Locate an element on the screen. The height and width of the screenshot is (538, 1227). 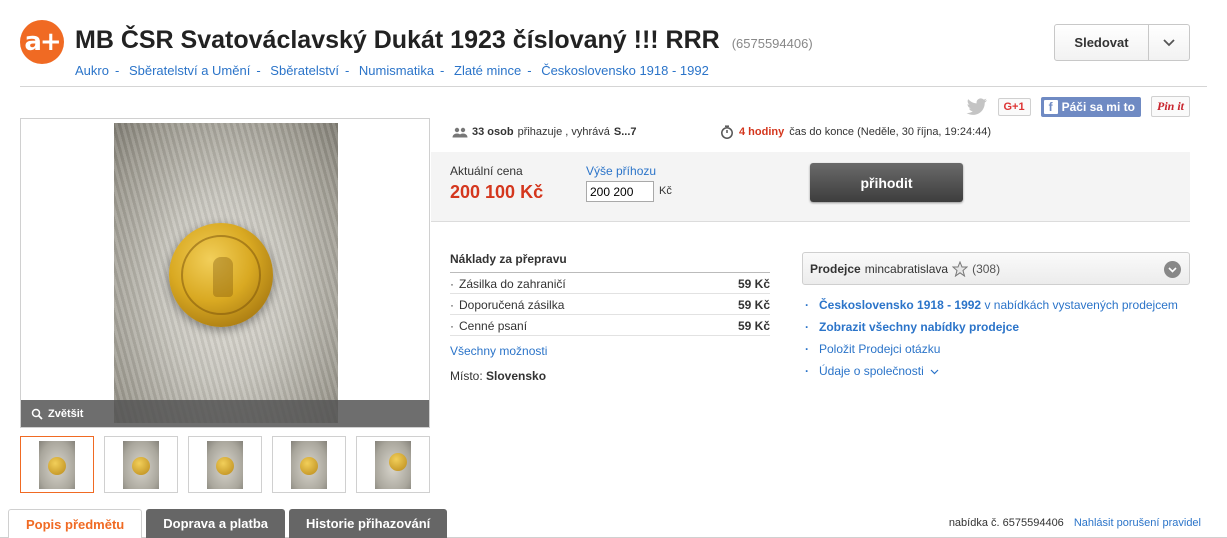
shipping-row: Zásilka do zahraničí 59 Kč is located at coordinates (610, 284).